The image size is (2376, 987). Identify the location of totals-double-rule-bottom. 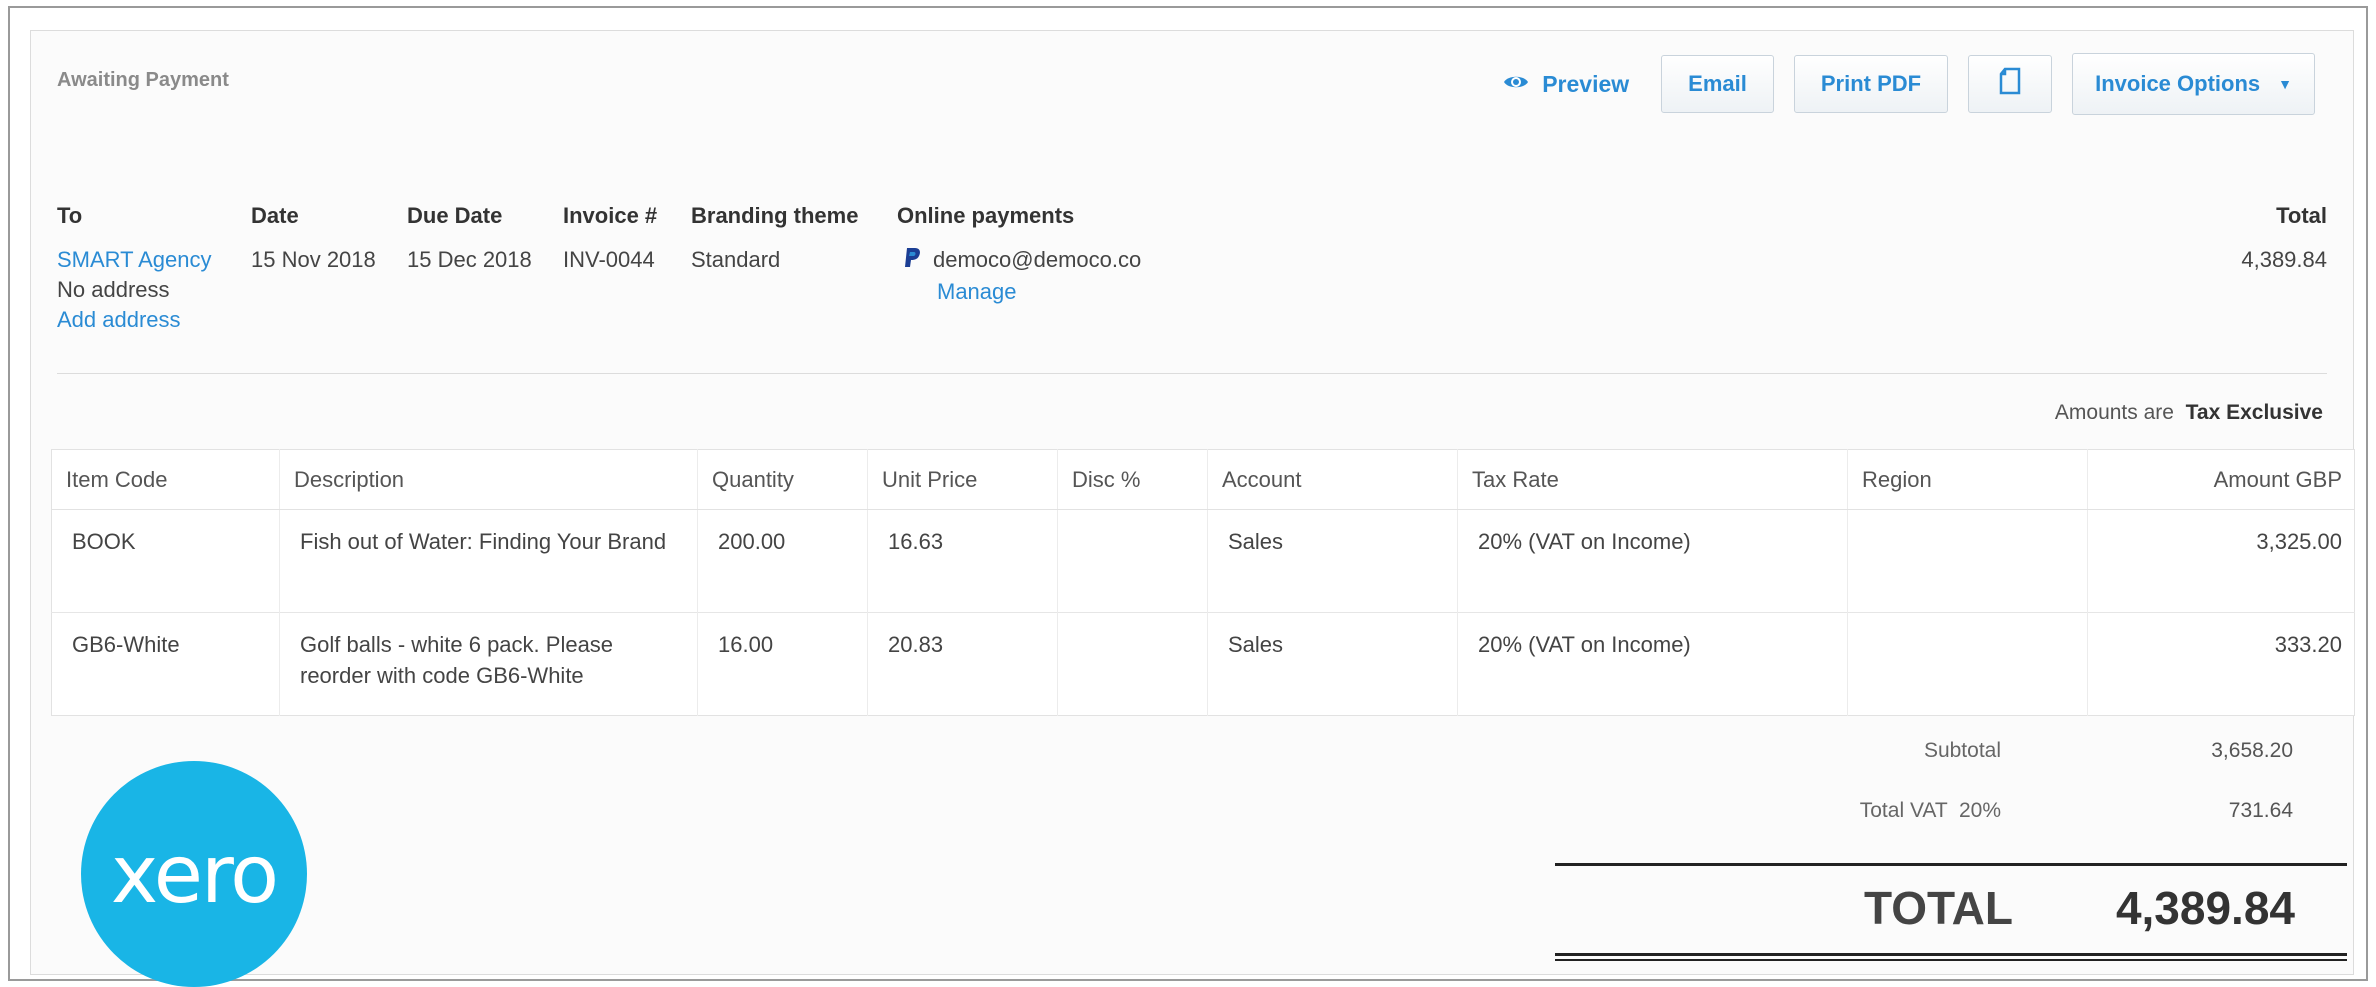
(1951, 960).